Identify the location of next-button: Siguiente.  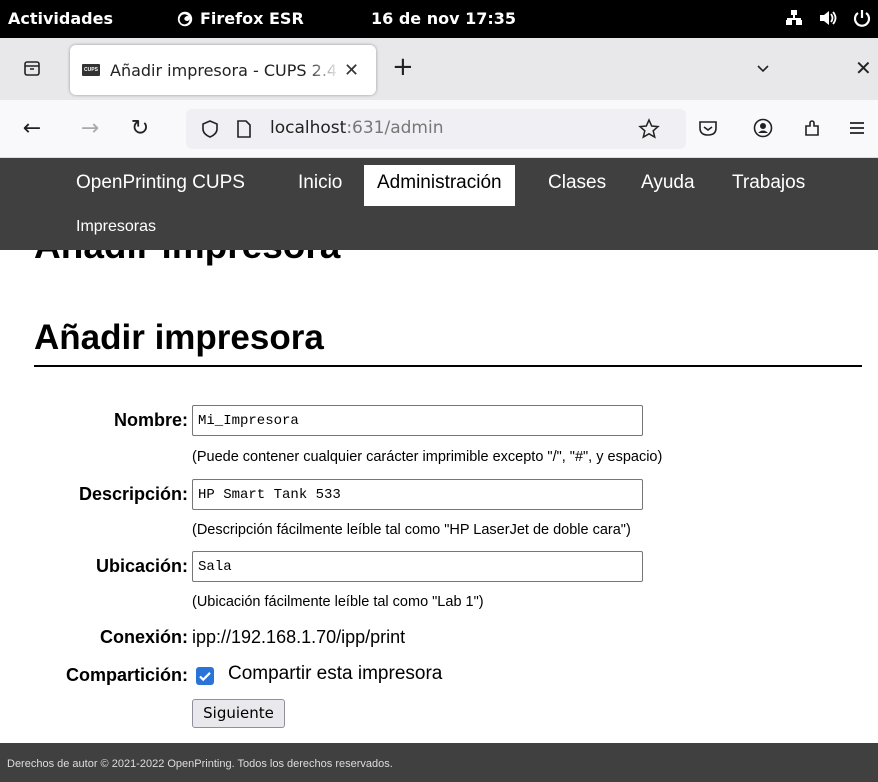
(238, 713).